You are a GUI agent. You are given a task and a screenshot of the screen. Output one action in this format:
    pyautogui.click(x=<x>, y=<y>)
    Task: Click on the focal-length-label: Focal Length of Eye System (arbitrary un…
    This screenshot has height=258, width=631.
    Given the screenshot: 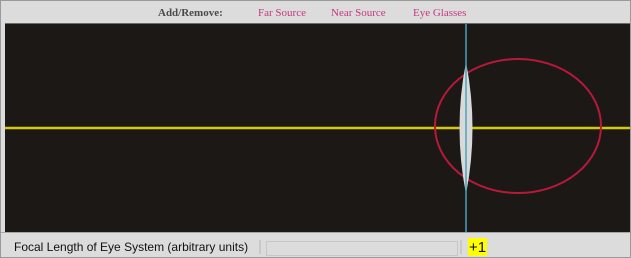 What is the action you would take?
    pyautogui.click(x=131, y=247)
    